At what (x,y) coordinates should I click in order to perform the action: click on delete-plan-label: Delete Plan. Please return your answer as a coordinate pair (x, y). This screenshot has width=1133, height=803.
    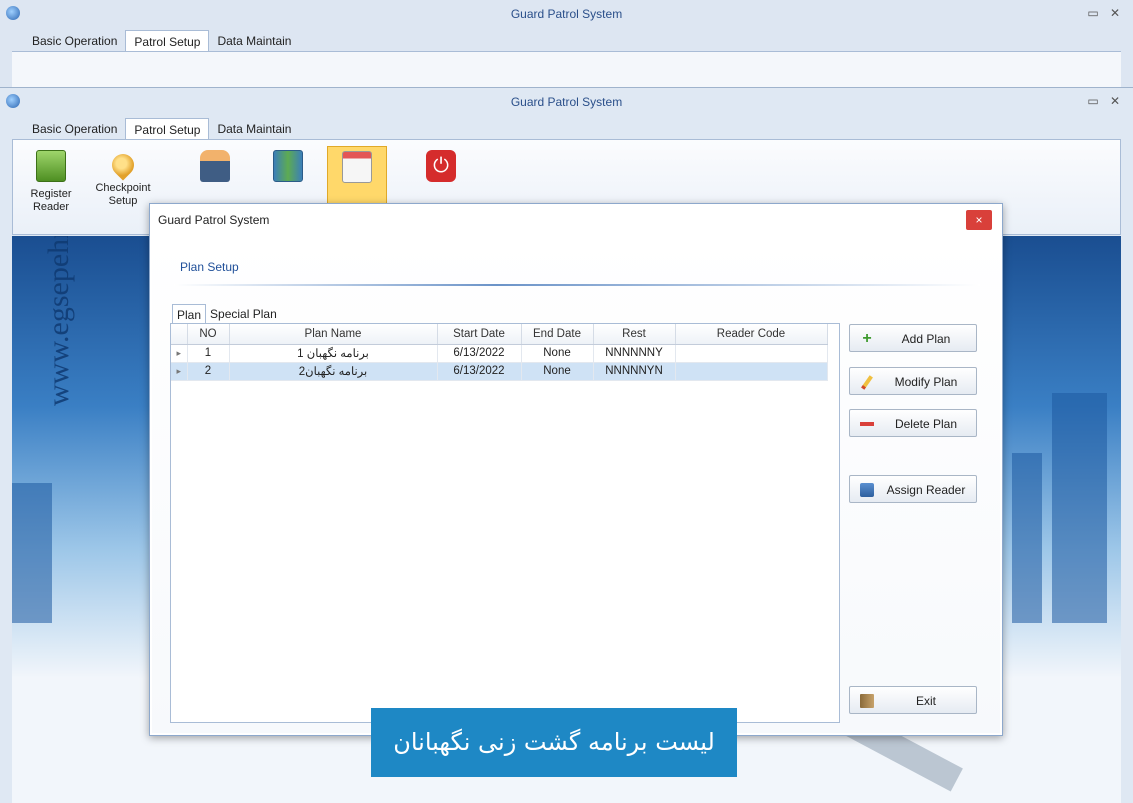
    Looking at the image, I should click on (926, 424).